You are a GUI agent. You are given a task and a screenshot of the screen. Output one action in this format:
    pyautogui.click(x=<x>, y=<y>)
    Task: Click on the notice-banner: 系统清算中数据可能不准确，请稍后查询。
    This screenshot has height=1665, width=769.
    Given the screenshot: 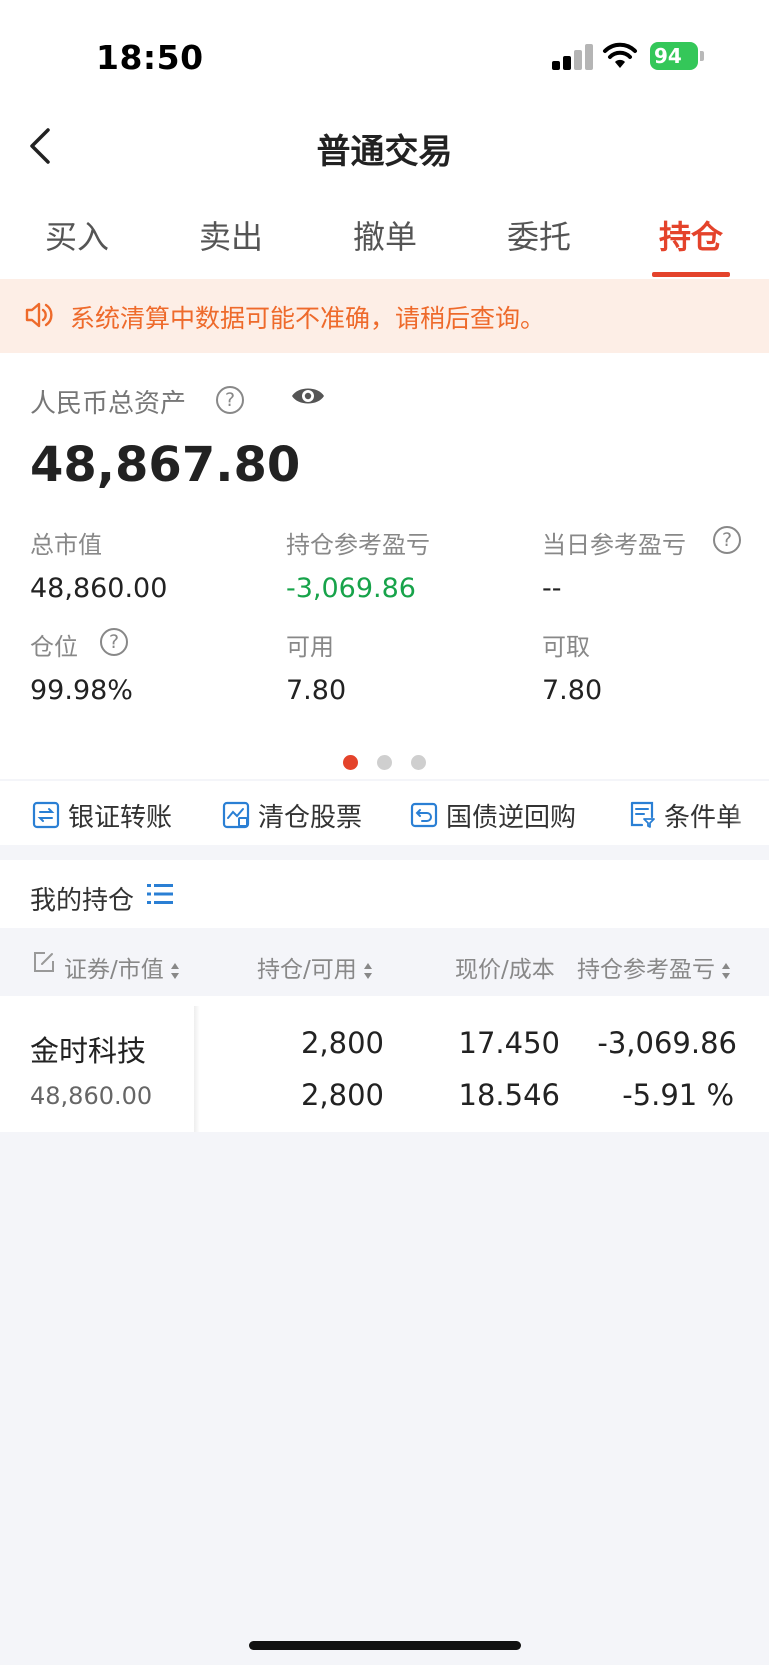 What is the action you would take?
    pyautogui.click(x=384, y=316)
    